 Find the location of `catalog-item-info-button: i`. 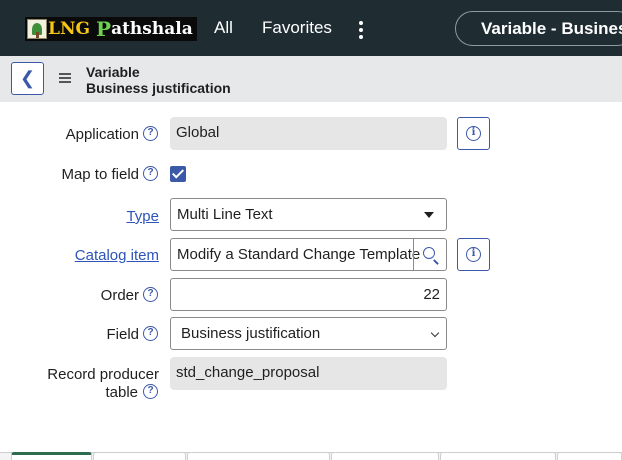

catalog-item-info-button: i is located at coordinates (473, 254).